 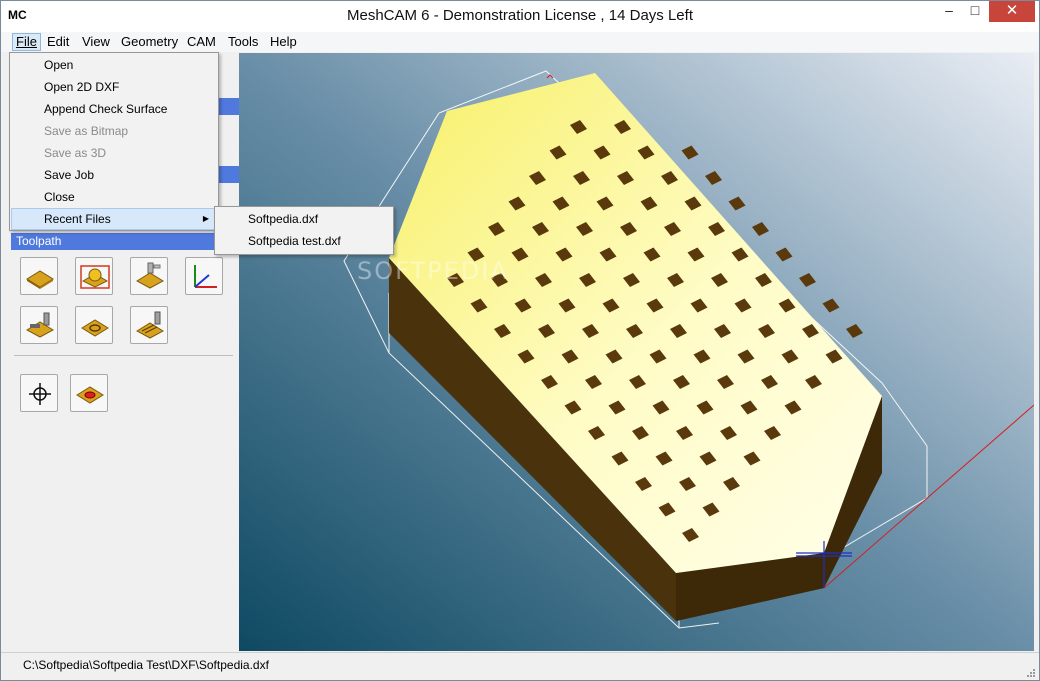 What do you see at coordinates (304, 241) in the screenshot?
I see `recent-file-item: Softpedia test.dxf` at bounding box center [304, 241].